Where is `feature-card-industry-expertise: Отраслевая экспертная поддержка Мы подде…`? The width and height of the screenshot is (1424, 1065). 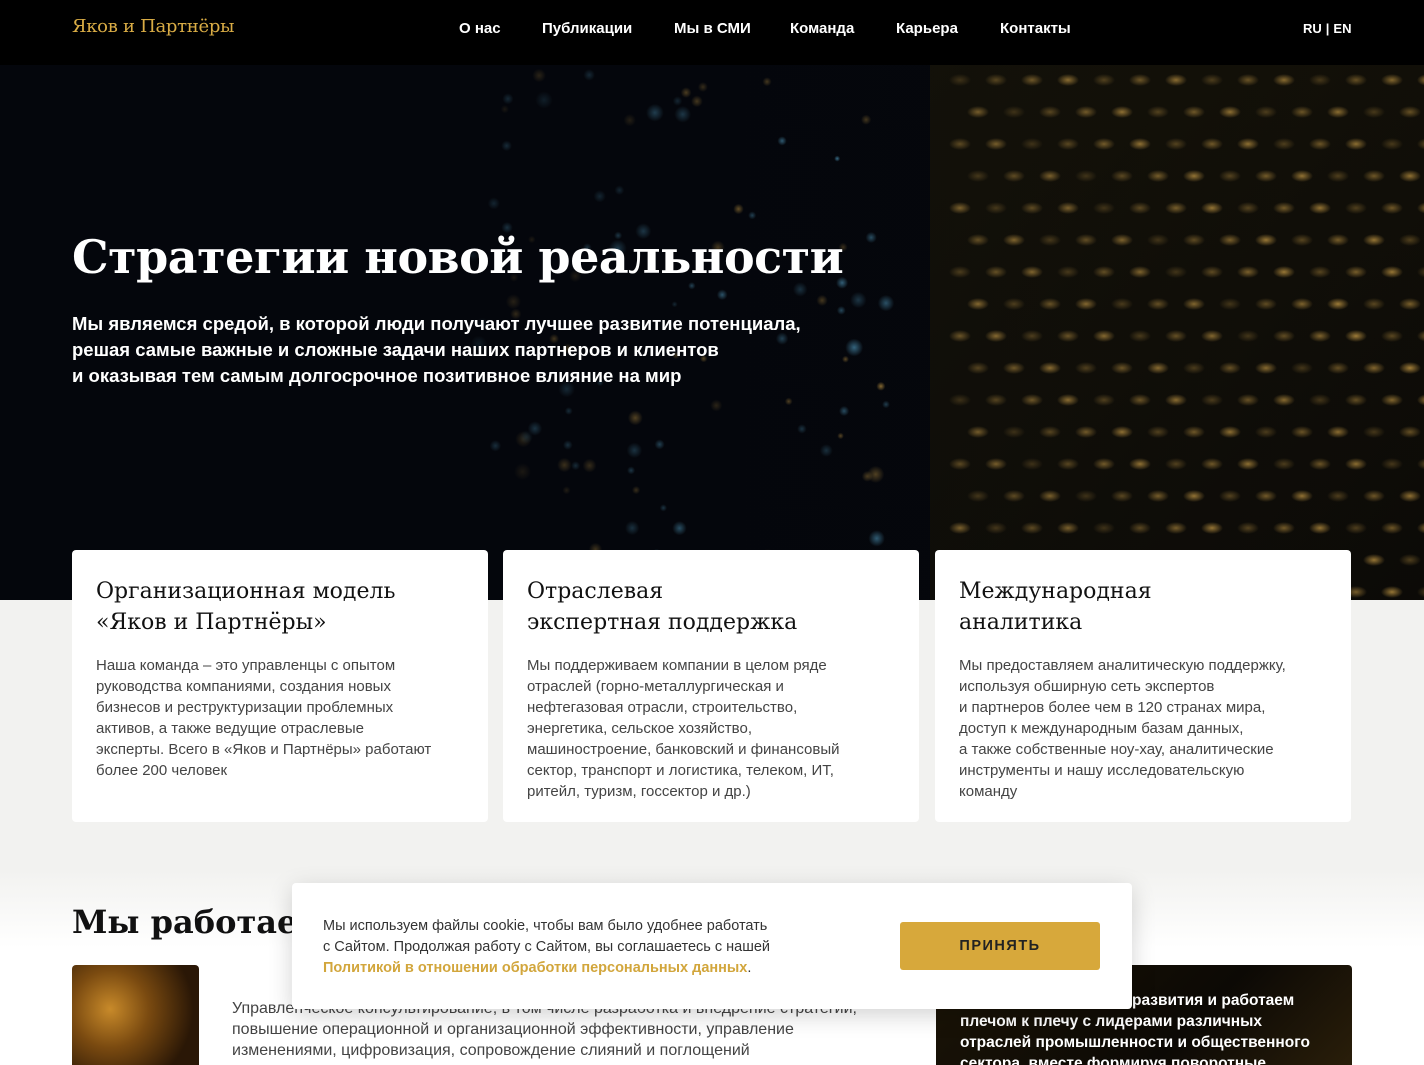
feature-card-industry-expertise: Отраслевая экспертная поддержка Мы подде… is located at coordinates (711, 686).